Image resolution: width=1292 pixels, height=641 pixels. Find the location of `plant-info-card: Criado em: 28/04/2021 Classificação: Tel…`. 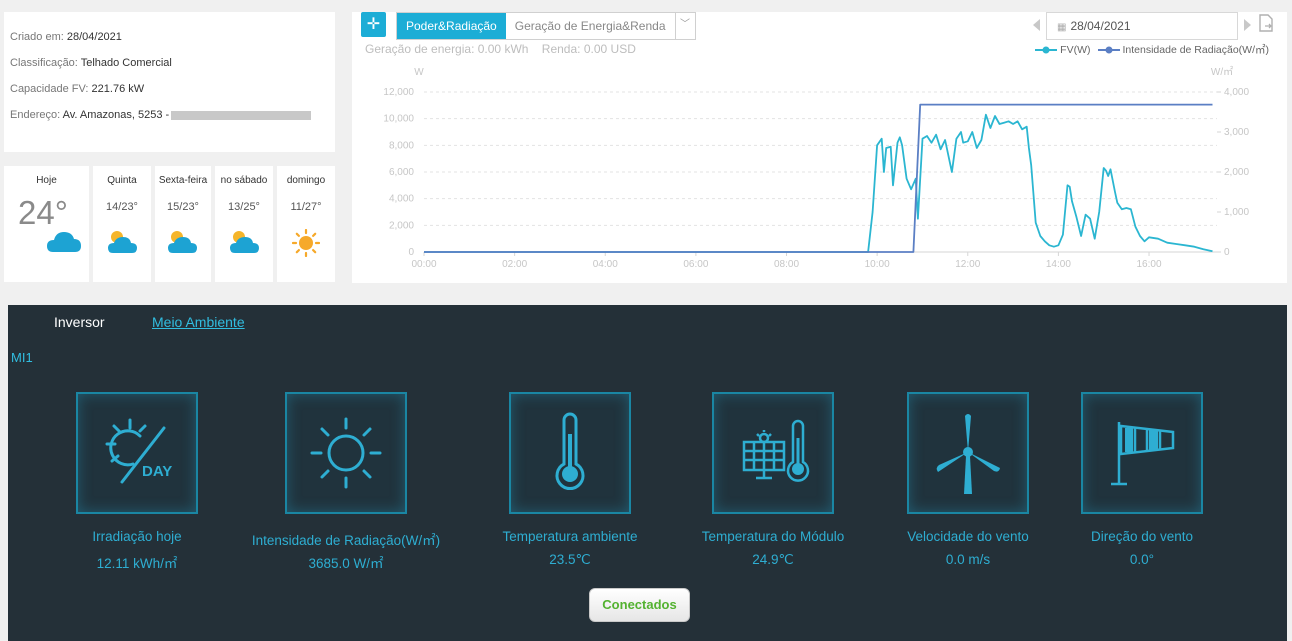

plant-info-card: Criado em: 28/04/2021 Classificação: Tel… is located at coordinates (169, 82).